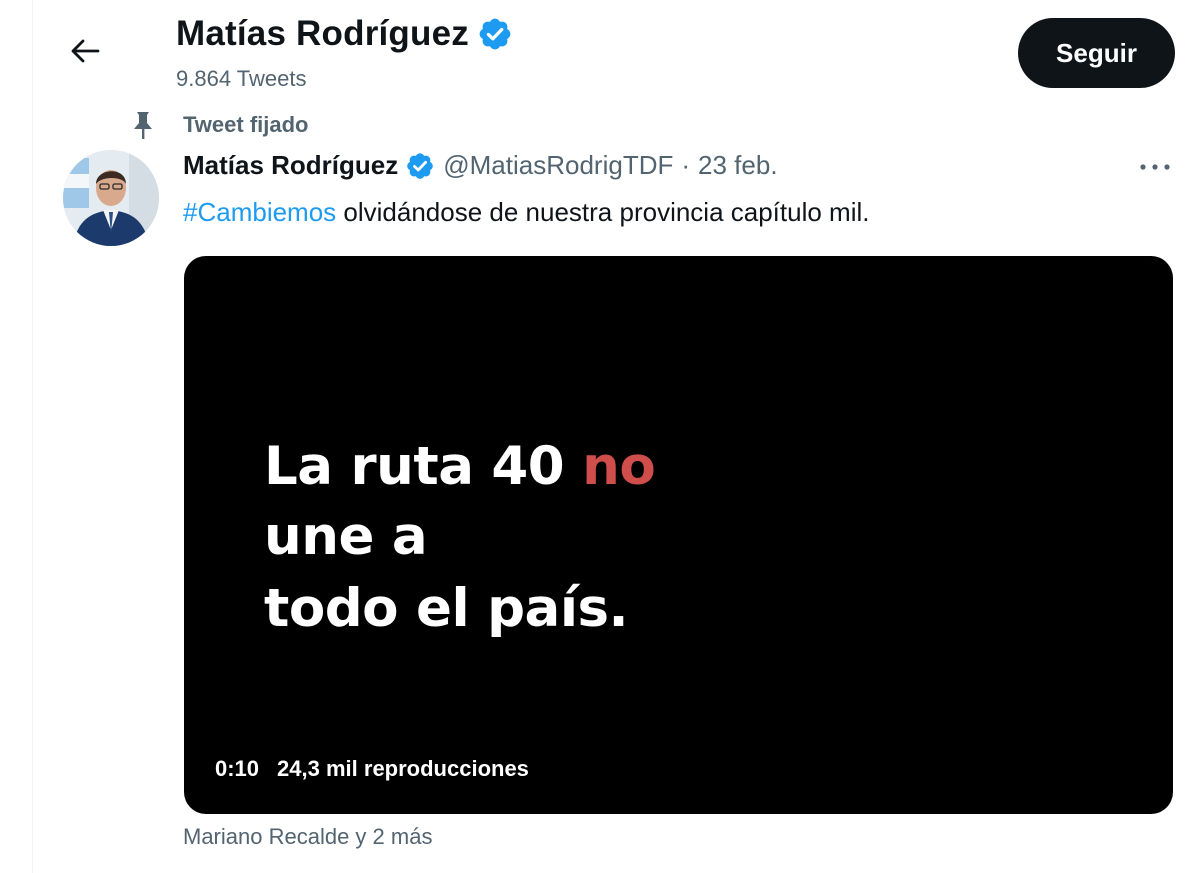 The height and width of the screenshot is (873, 1200). Describe the element at coordinates (307, 837) in the screenshot. I see `social-context: Mariano Recalde y 2 más` at that location.